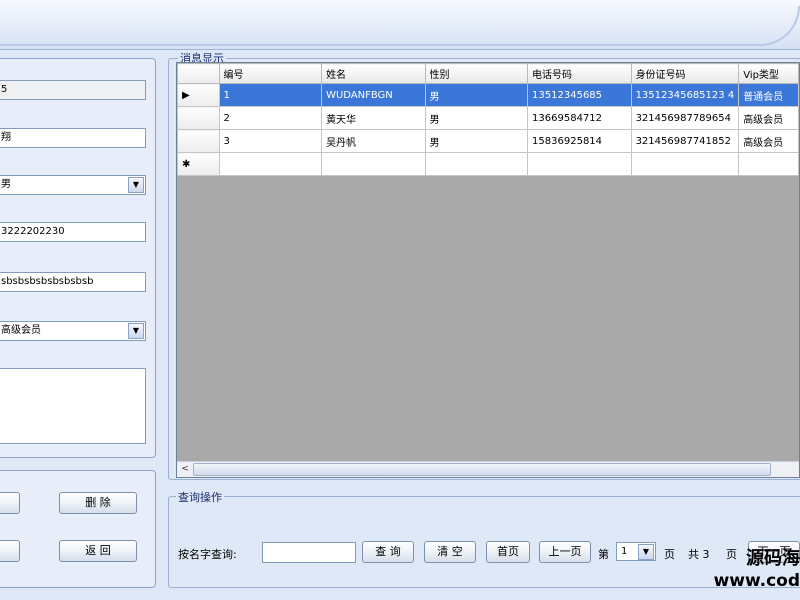 The height and width of the screenshot is (600, 800). I want to click on horizontal-scrollbar: <, so click(488, 469).